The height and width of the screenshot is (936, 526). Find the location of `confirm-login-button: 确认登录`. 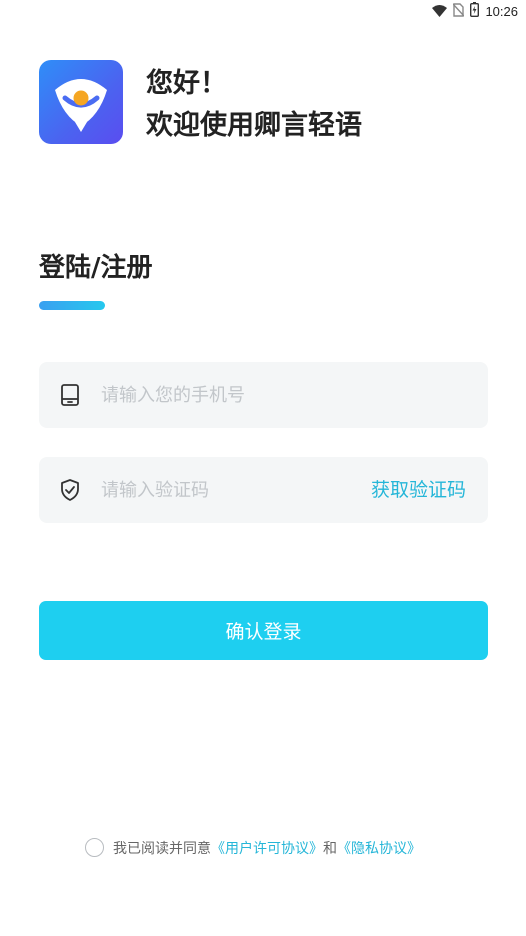

confirm-login-button: 确认登录 is located at coordinates (263, 630).